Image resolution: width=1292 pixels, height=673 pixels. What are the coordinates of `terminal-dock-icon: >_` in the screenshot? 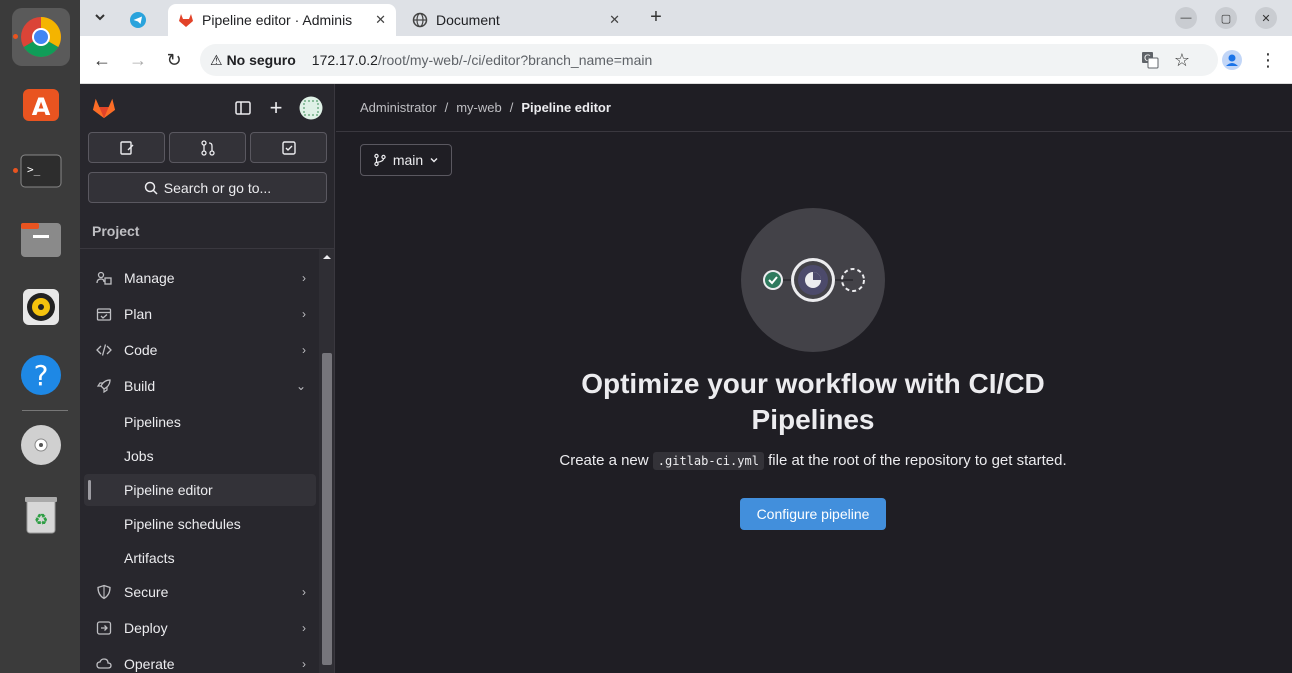 It's located at (41, 171).